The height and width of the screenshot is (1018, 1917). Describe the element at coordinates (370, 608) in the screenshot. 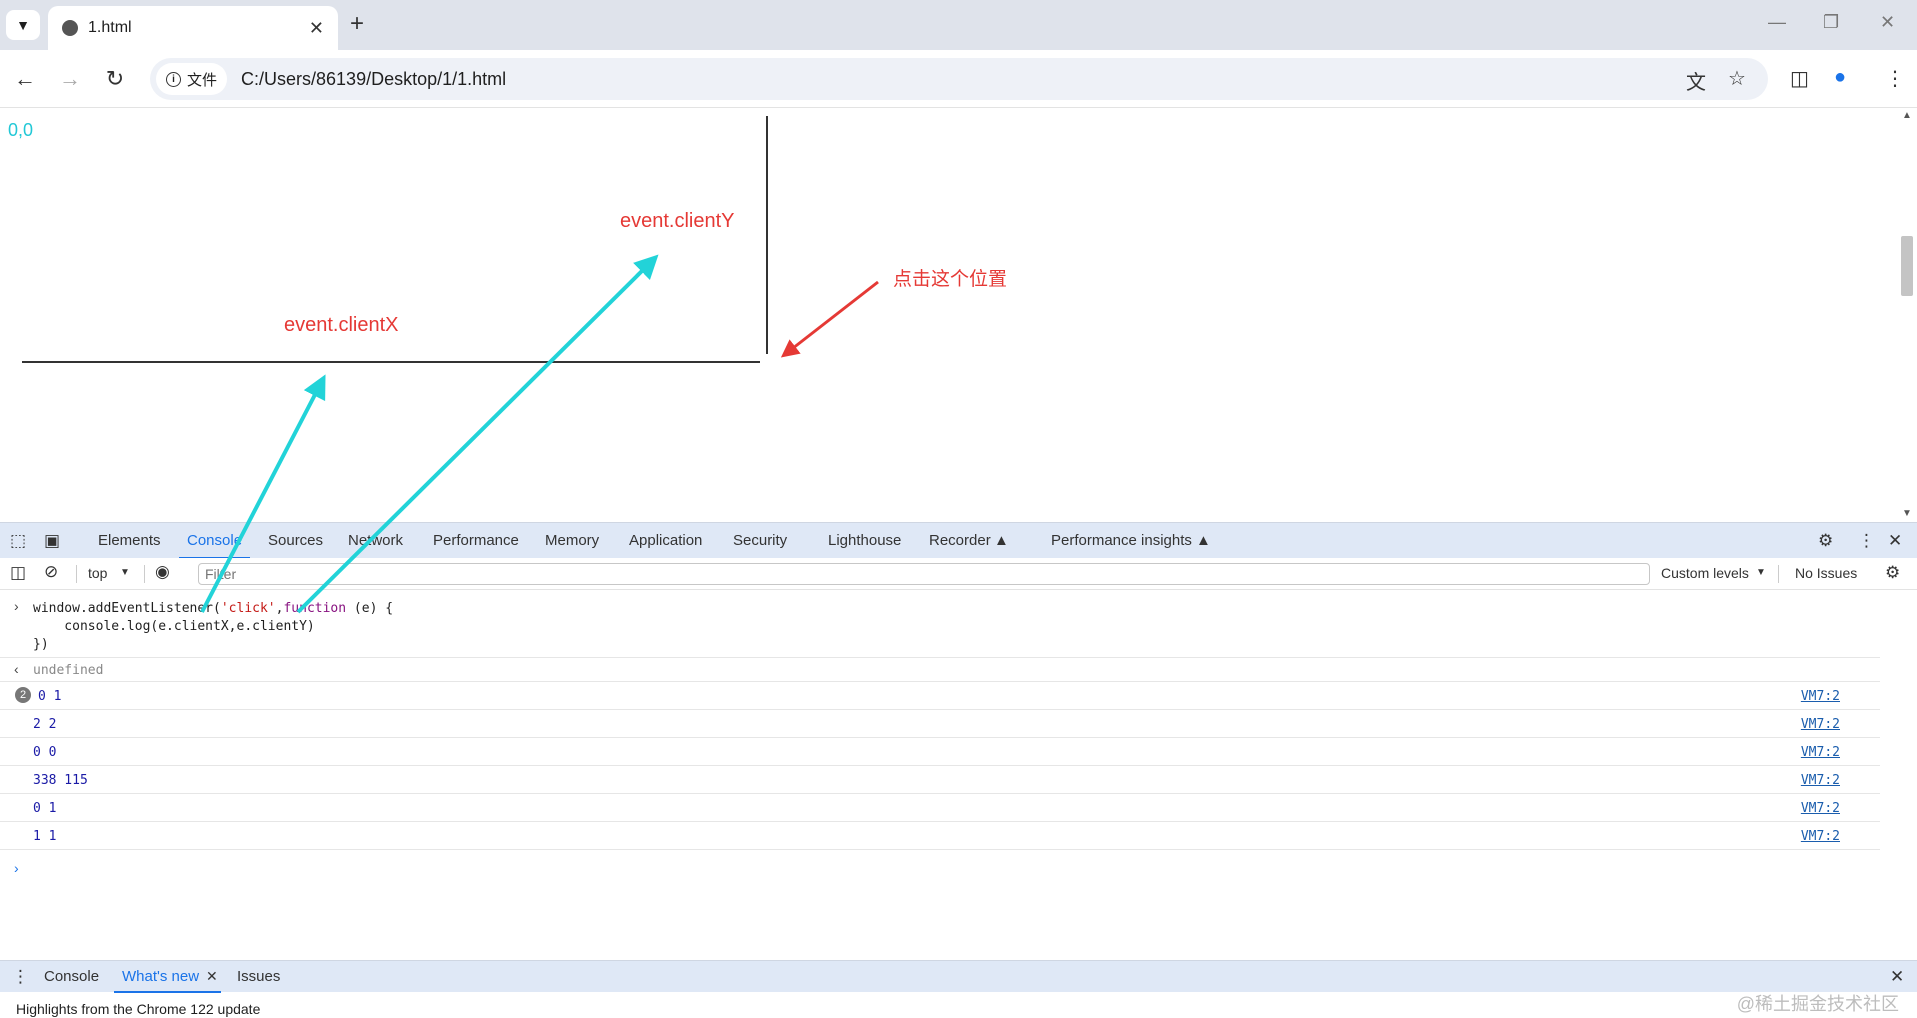

I see `code-text: (e) {` at that location.